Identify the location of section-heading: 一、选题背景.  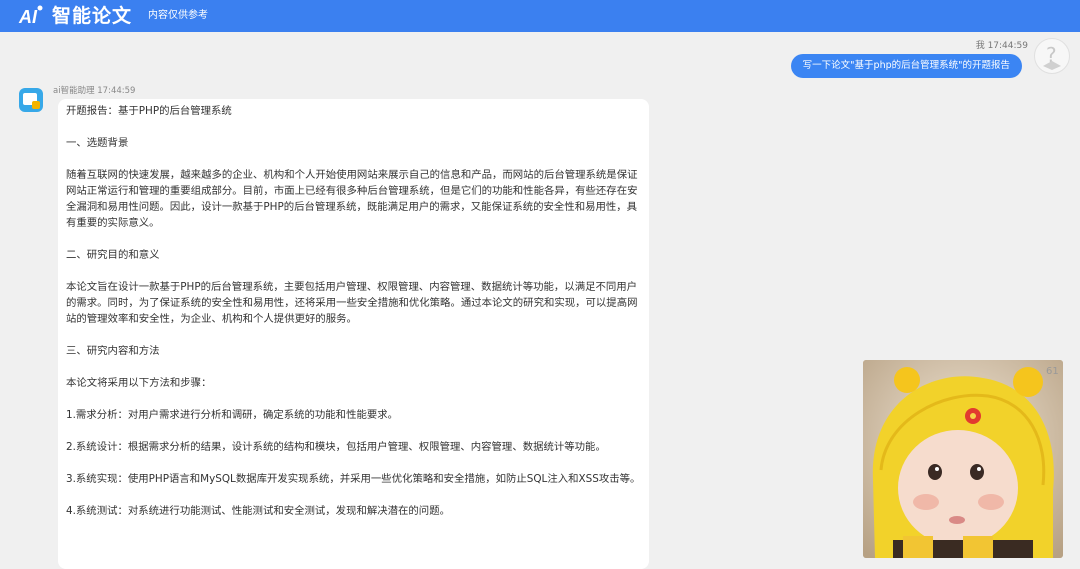
(97, 143).